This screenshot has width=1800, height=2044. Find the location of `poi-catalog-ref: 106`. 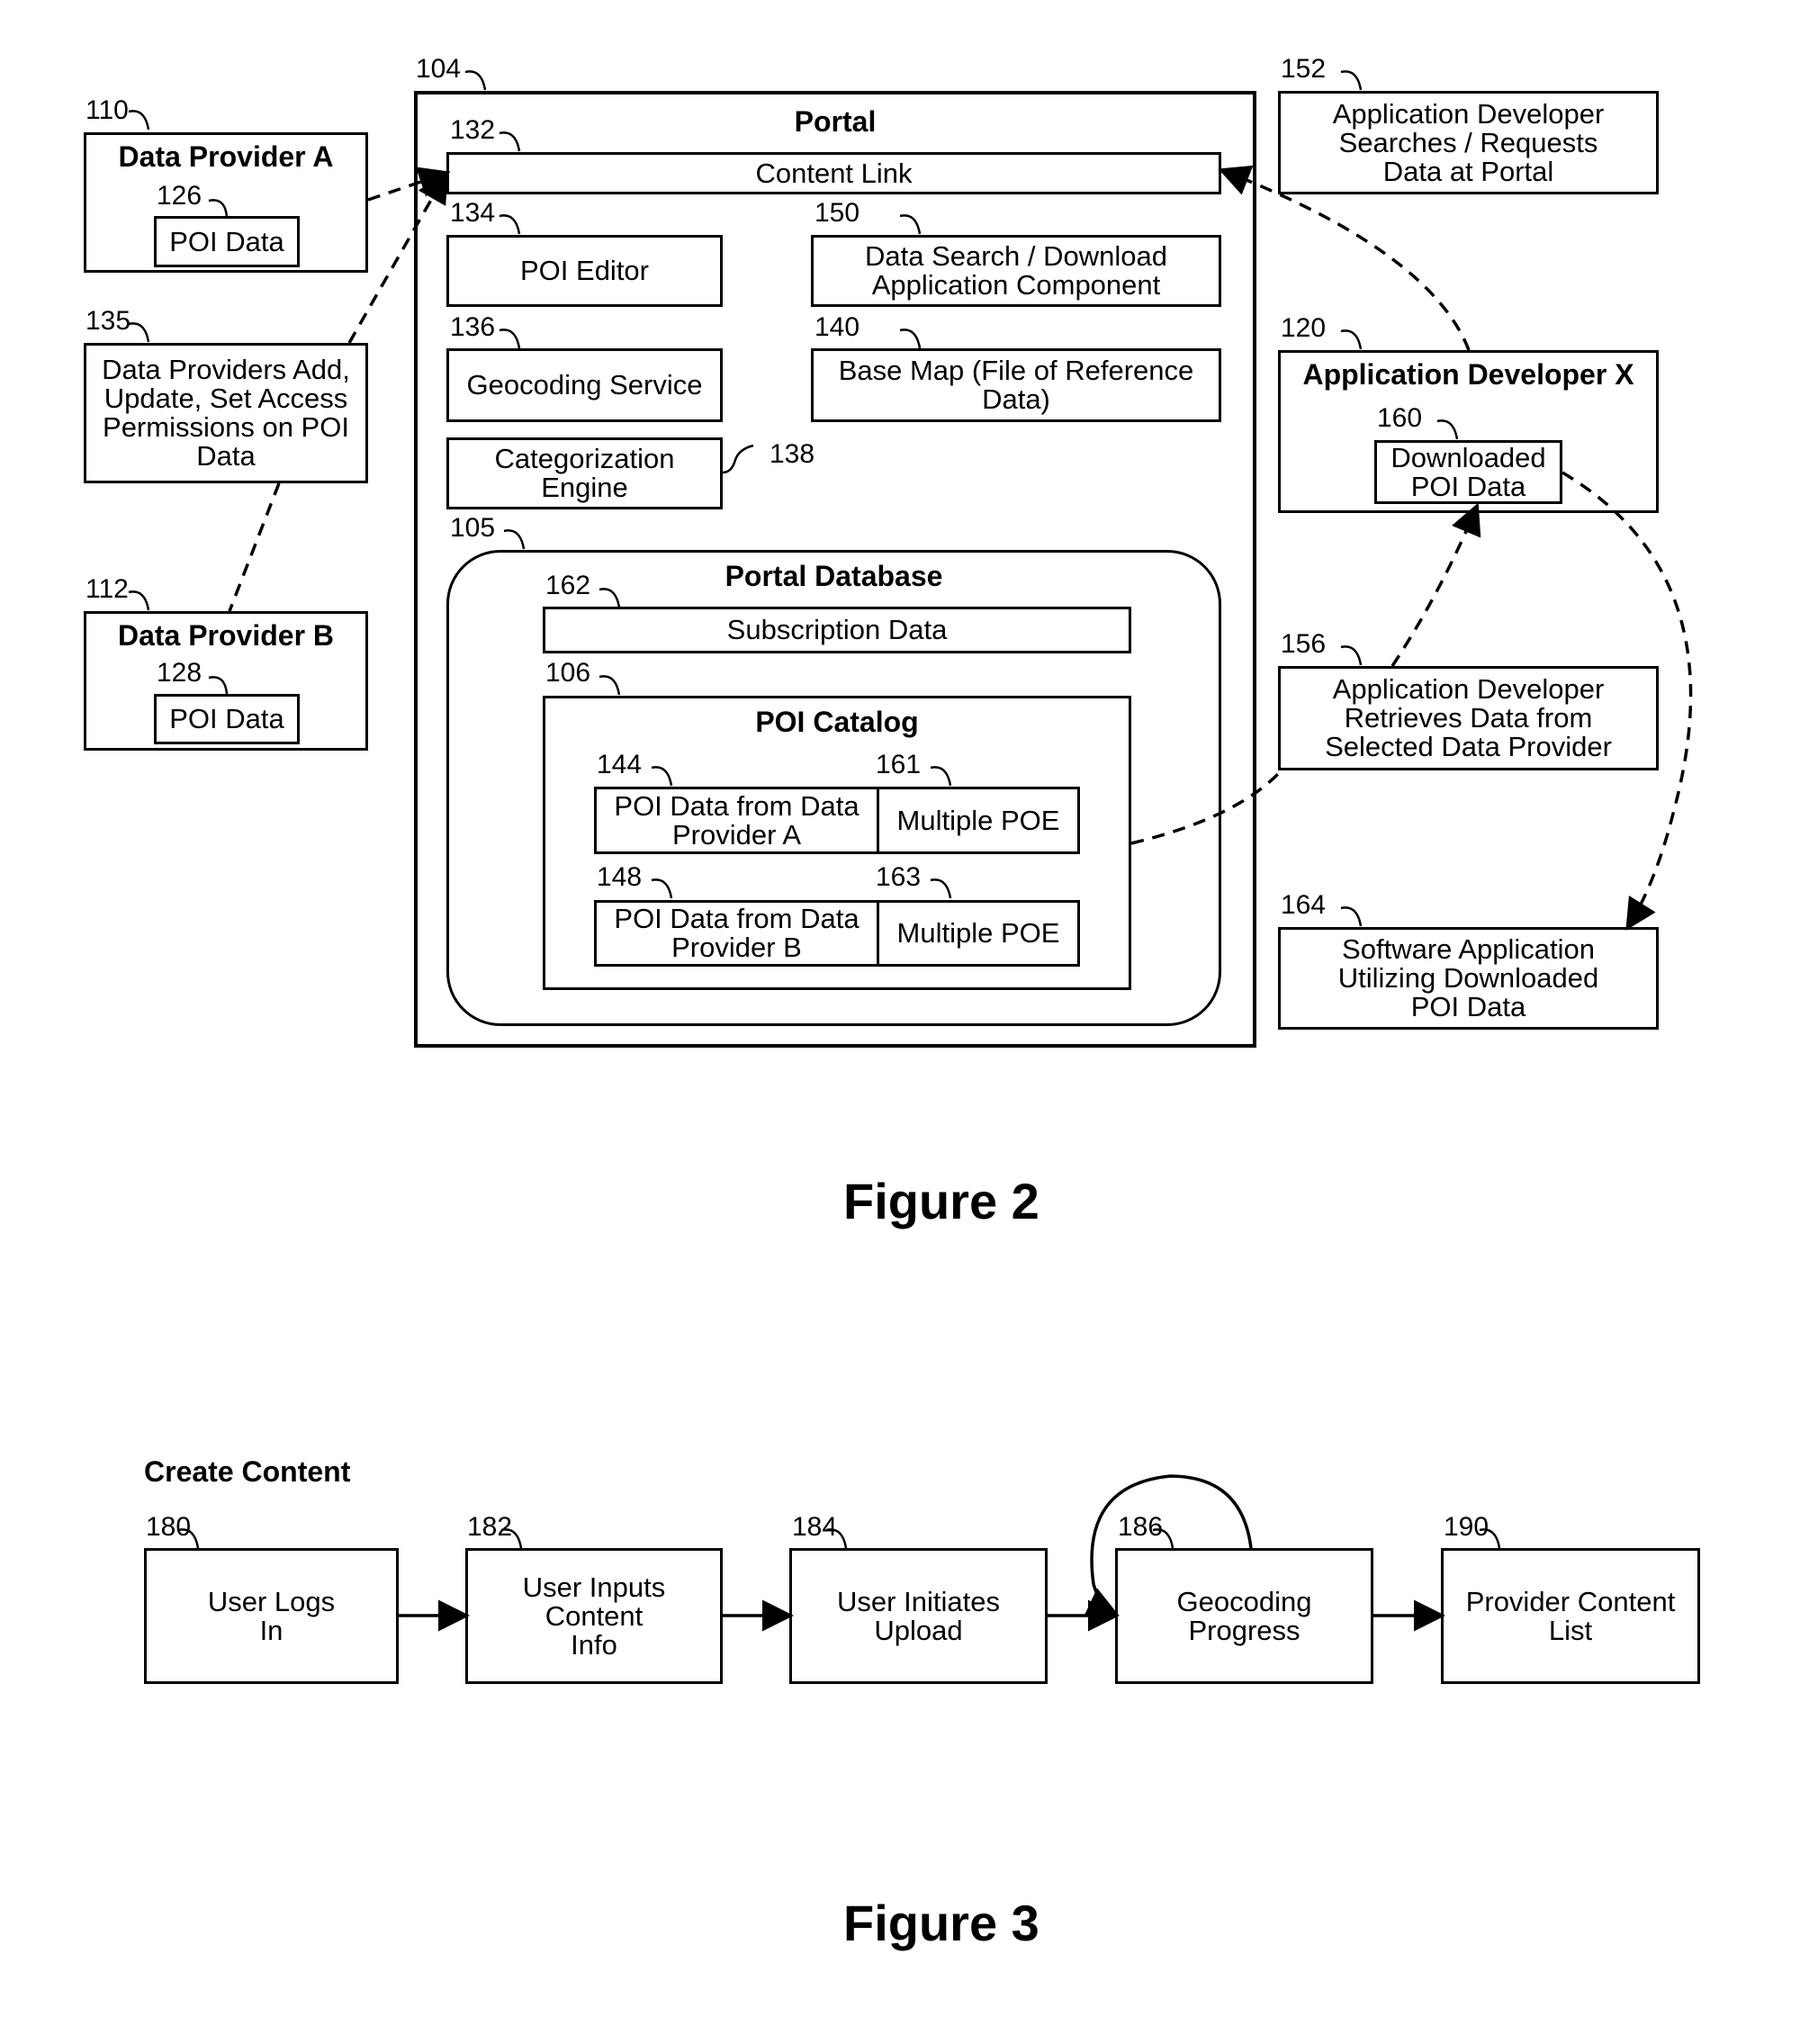

poi-catalog-ref: 106 is located at coordinates (568, 673).